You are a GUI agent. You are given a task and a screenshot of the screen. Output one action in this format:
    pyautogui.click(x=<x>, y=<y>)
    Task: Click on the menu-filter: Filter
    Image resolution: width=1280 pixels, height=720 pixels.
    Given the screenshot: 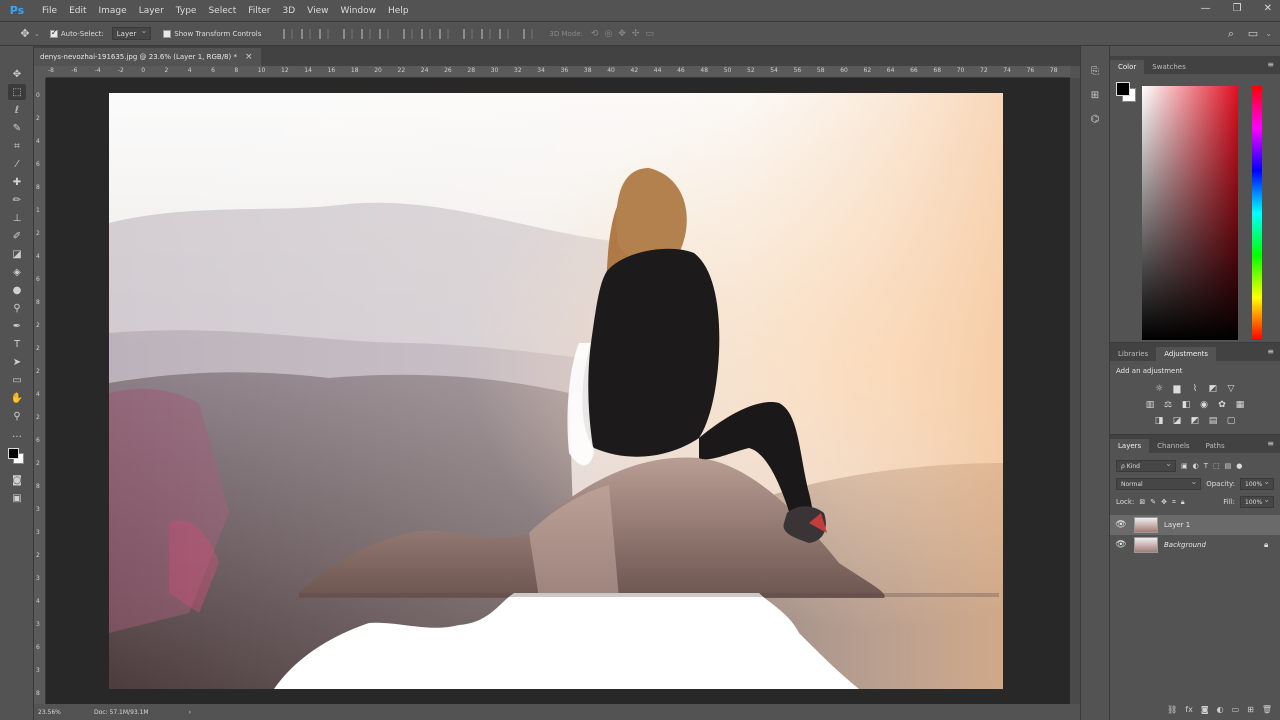 What is the action you would take?
    pyautogui.click(x=259, y=11)
    